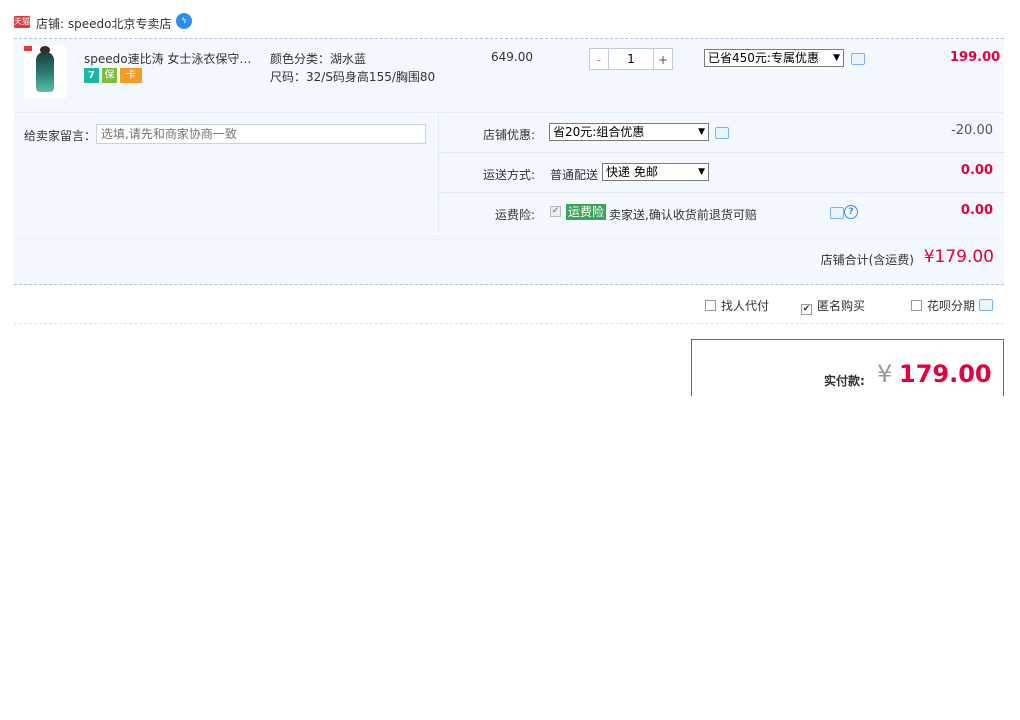 The image size is (1020, 720). What do you see at coordinates (261, 134) in the screenshot?
I see `seller-memo-input` at bounding box center [261, 134].